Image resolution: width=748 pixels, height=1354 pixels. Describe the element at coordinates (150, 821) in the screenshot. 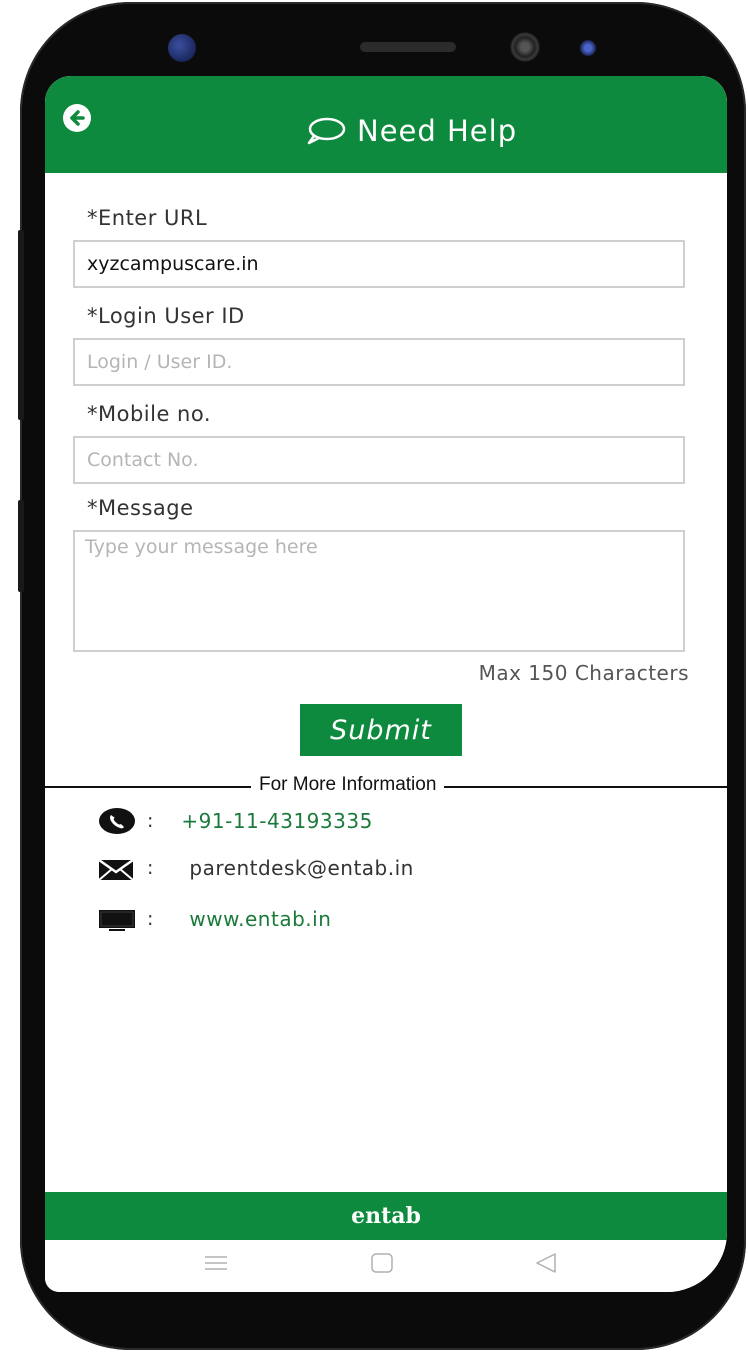

I see `phone-colon: :` at that location.